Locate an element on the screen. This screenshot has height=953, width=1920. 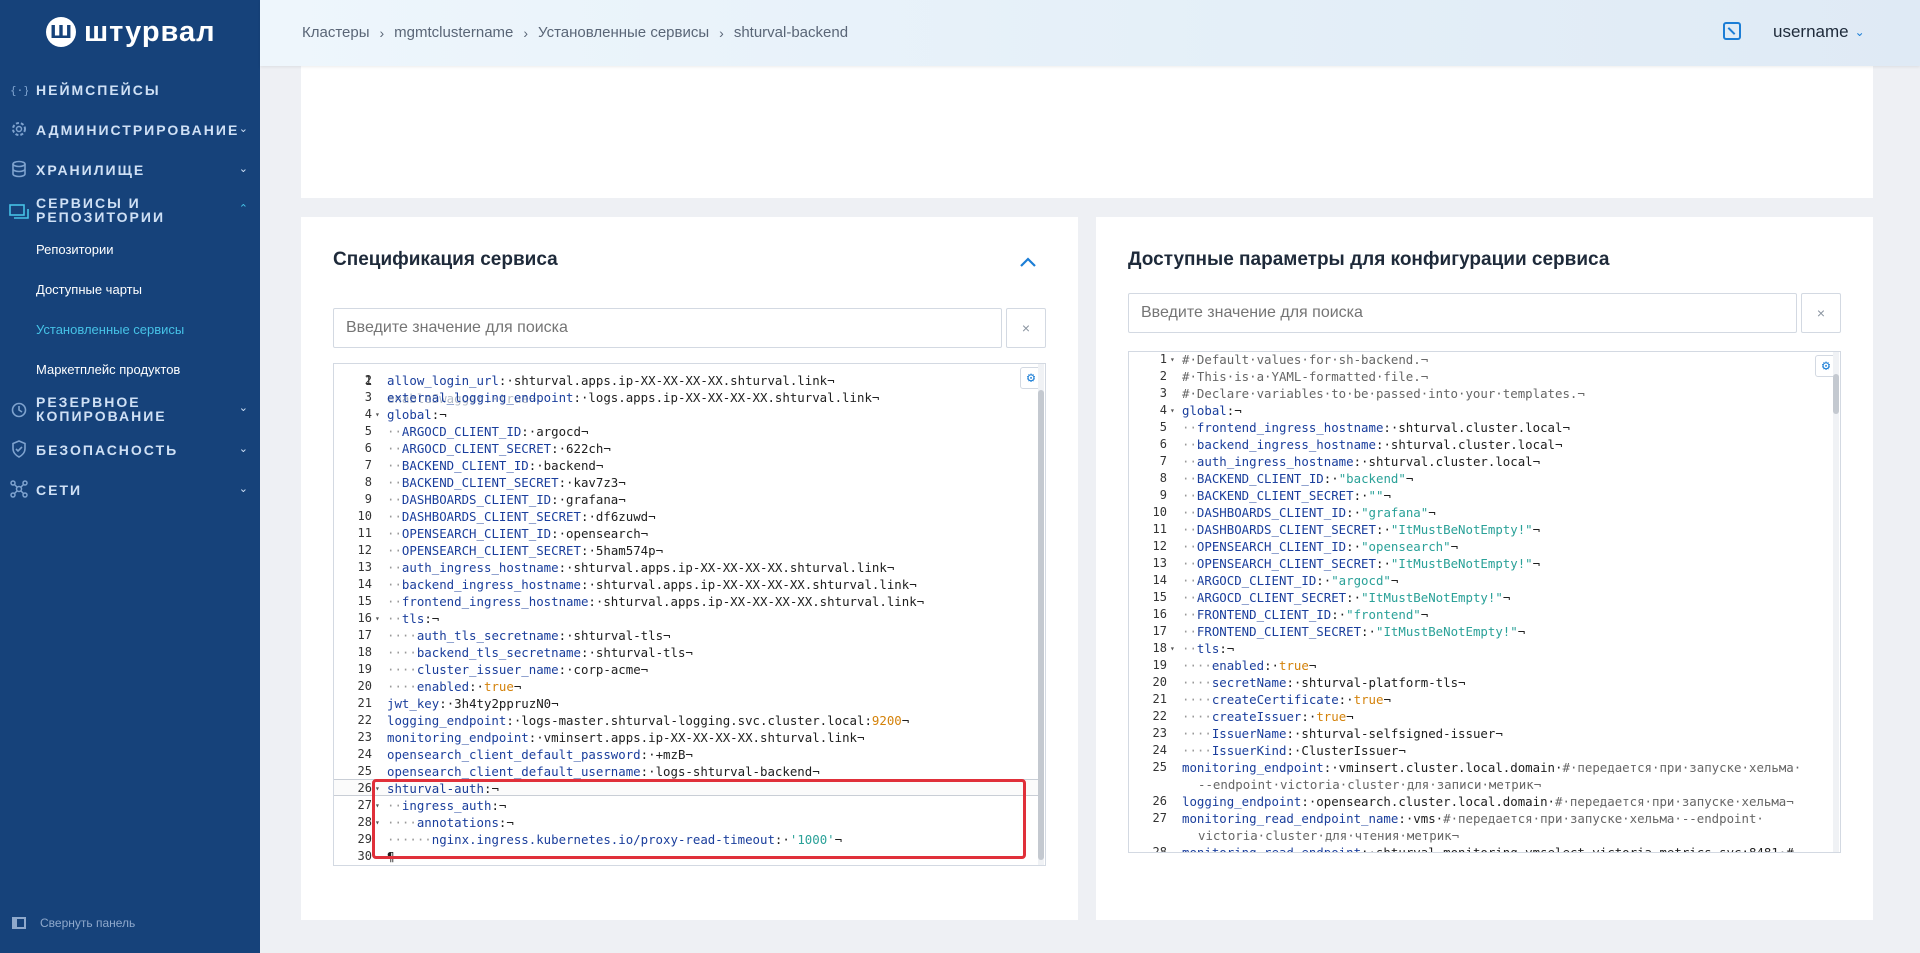
line-number: 15 is located at coordinates (1159, 597).